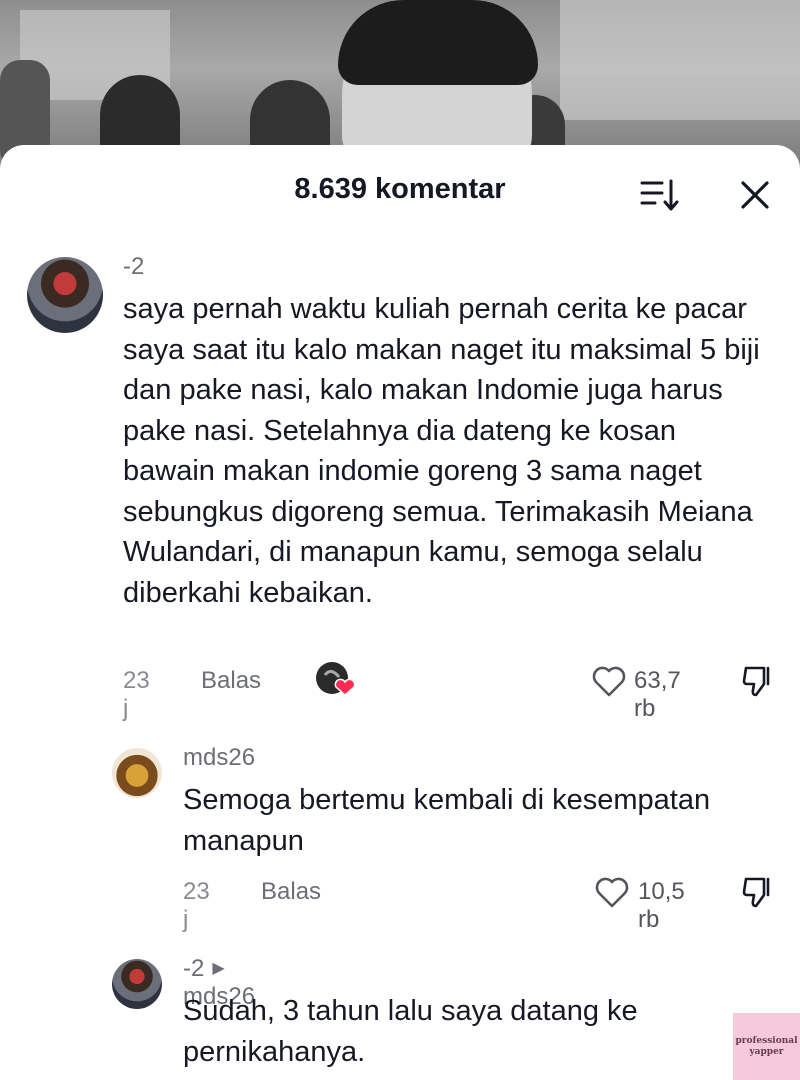 The height and width of the screenshot is (1080, 800). What do you see at coordinates (661, 905) in the screenshot?
I see `like-count: 10,5 rb` at bounding box center [661, 905].